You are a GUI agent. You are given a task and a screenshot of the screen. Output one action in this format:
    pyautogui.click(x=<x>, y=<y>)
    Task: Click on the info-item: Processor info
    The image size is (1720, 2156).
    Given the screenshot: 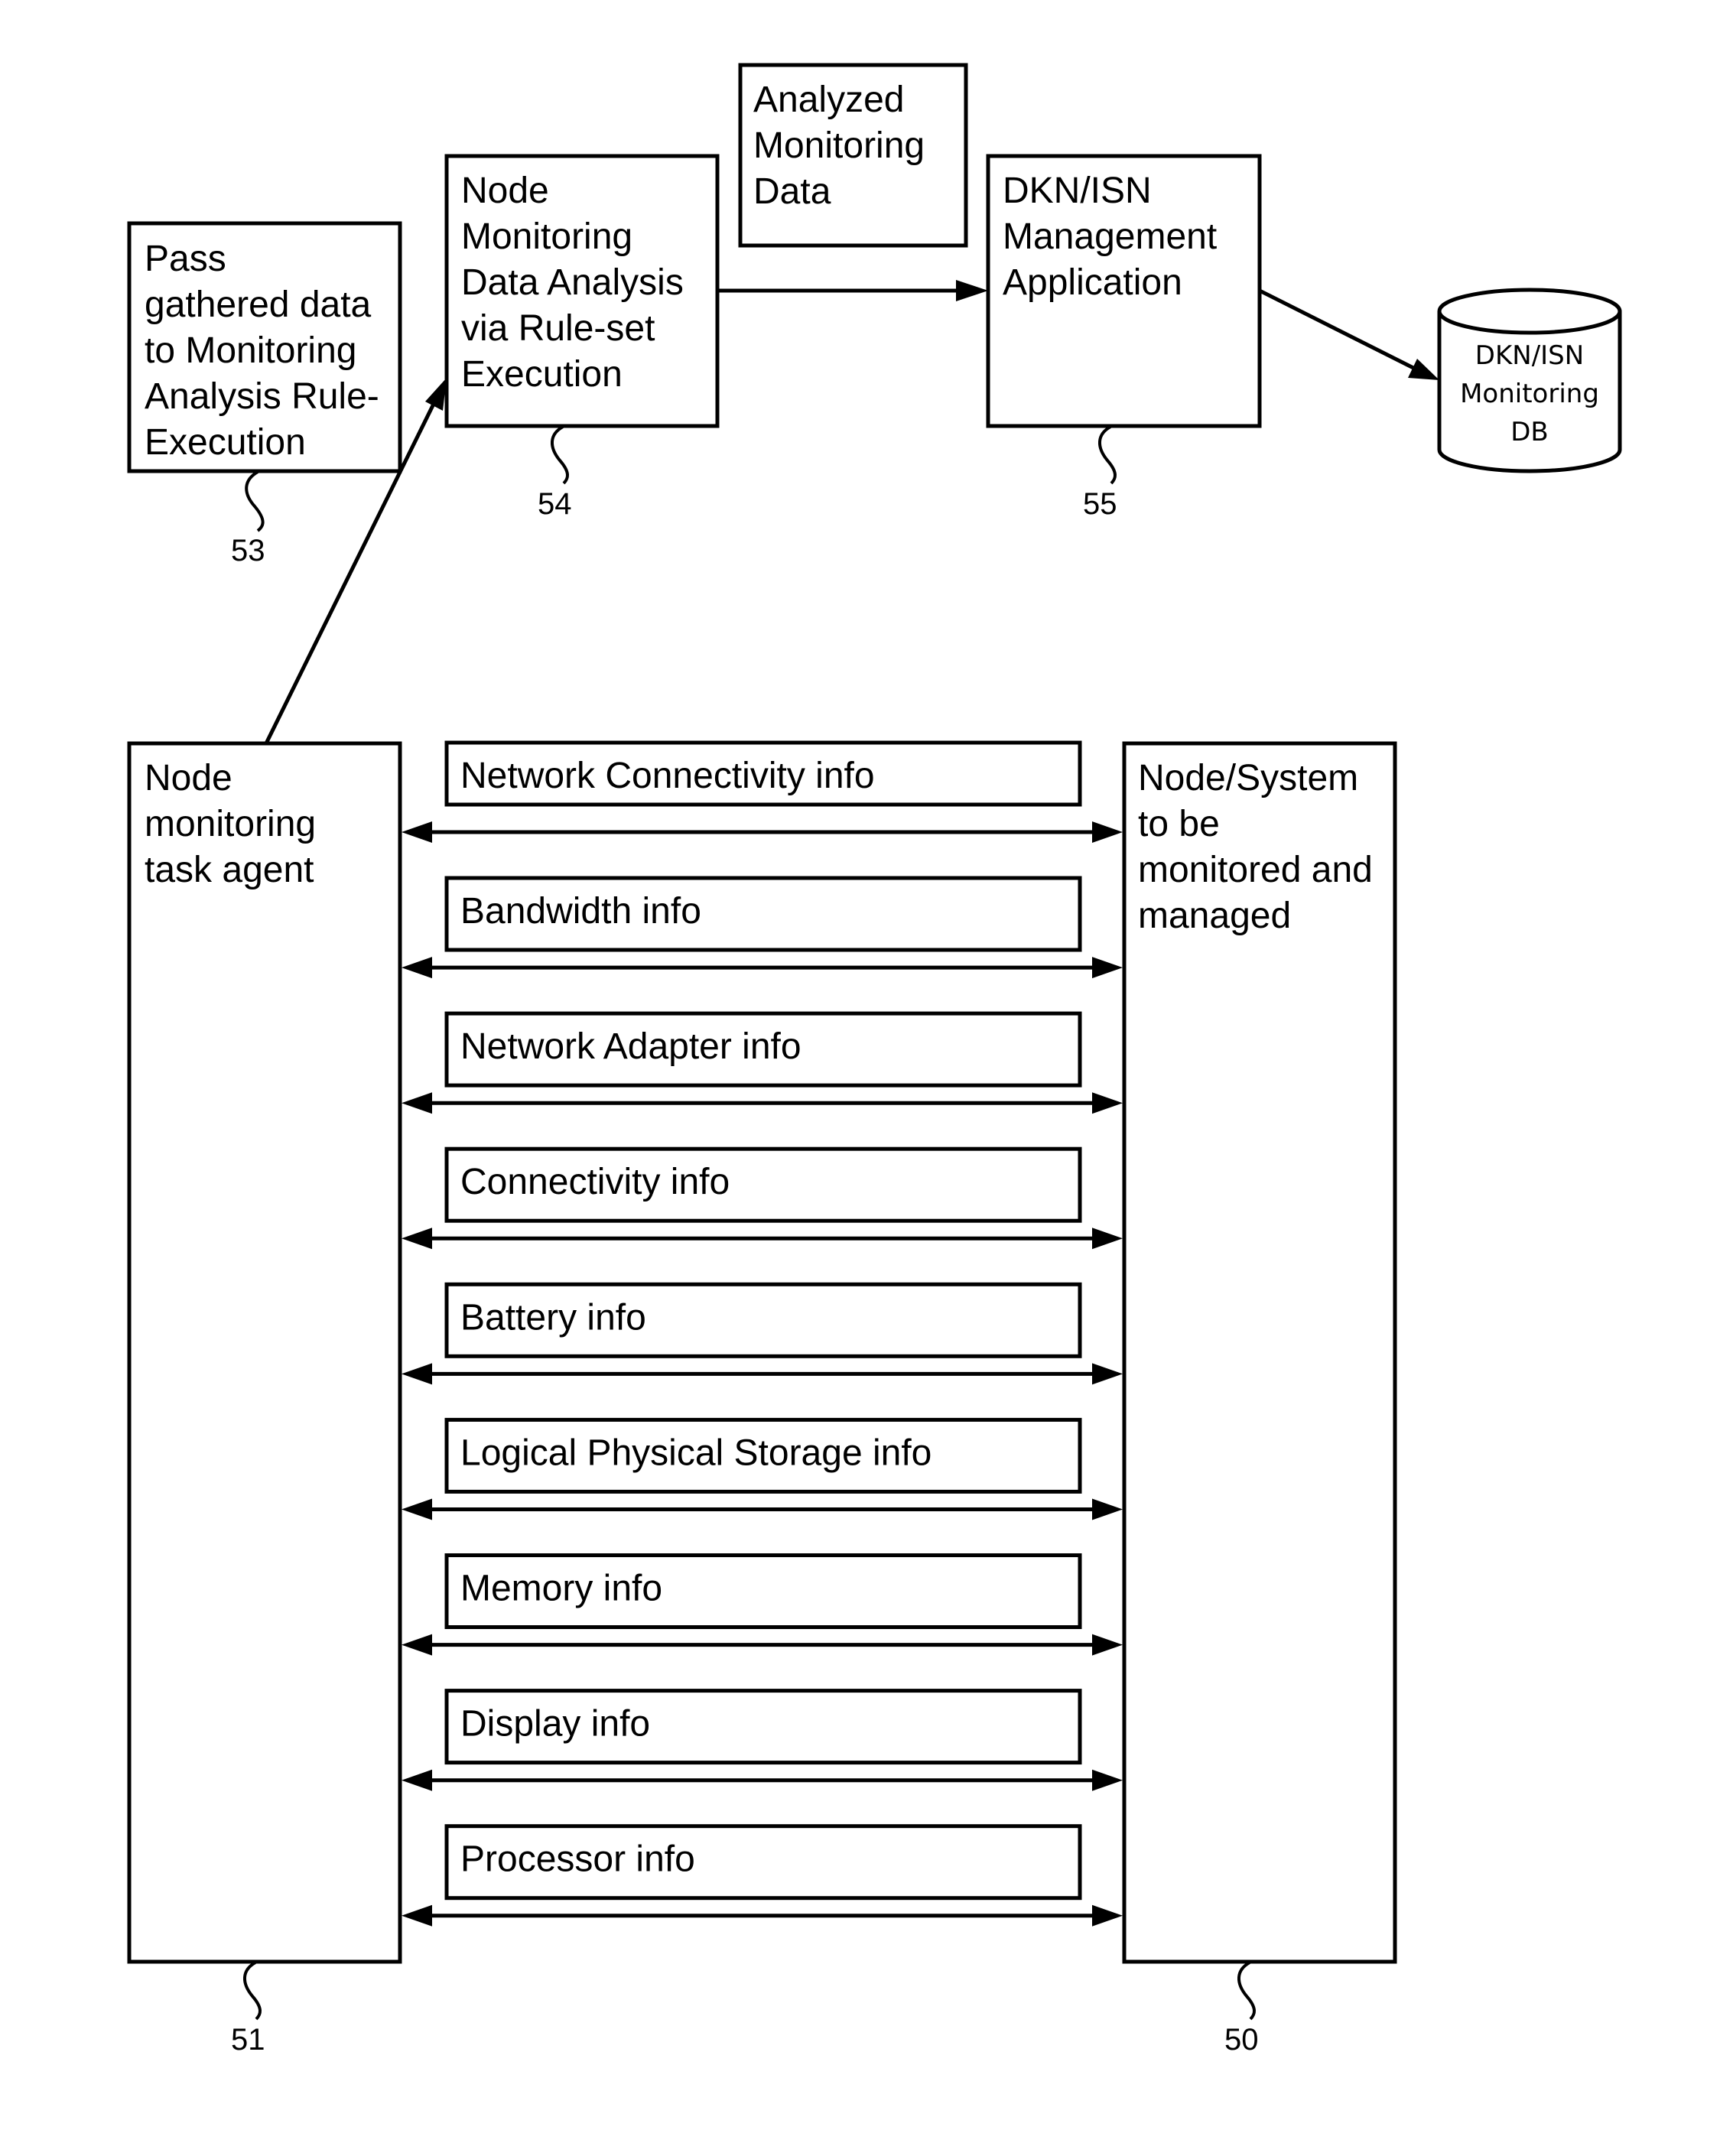 What is the action you would take?
    pyautogui.click(x=762, y=1875)
    